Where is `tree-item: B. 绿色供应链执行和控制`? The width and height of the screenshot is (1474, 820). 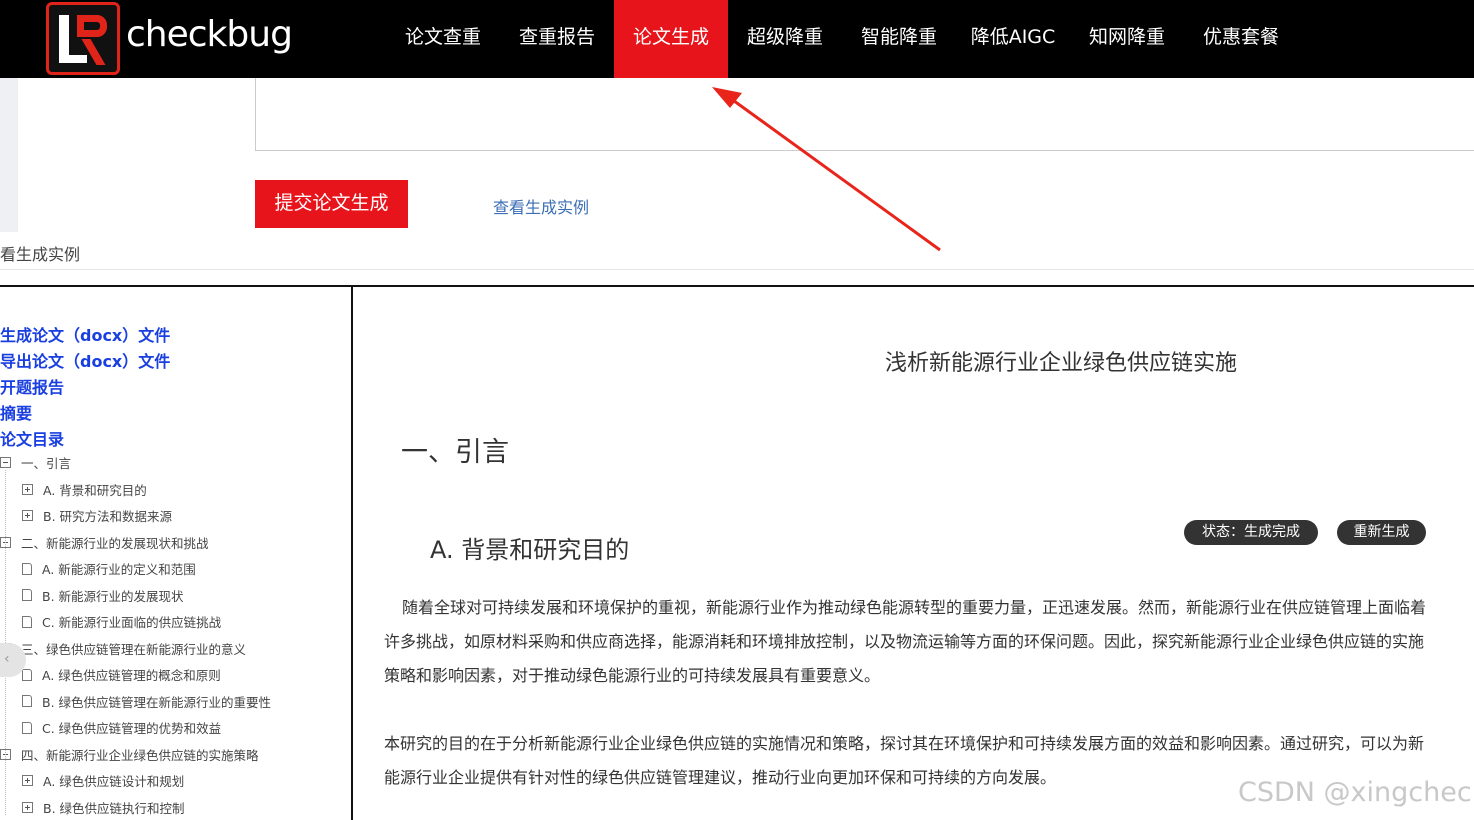
tree-item: B. 绿色供应链执行和控制 is located at coordinates (103, 807).